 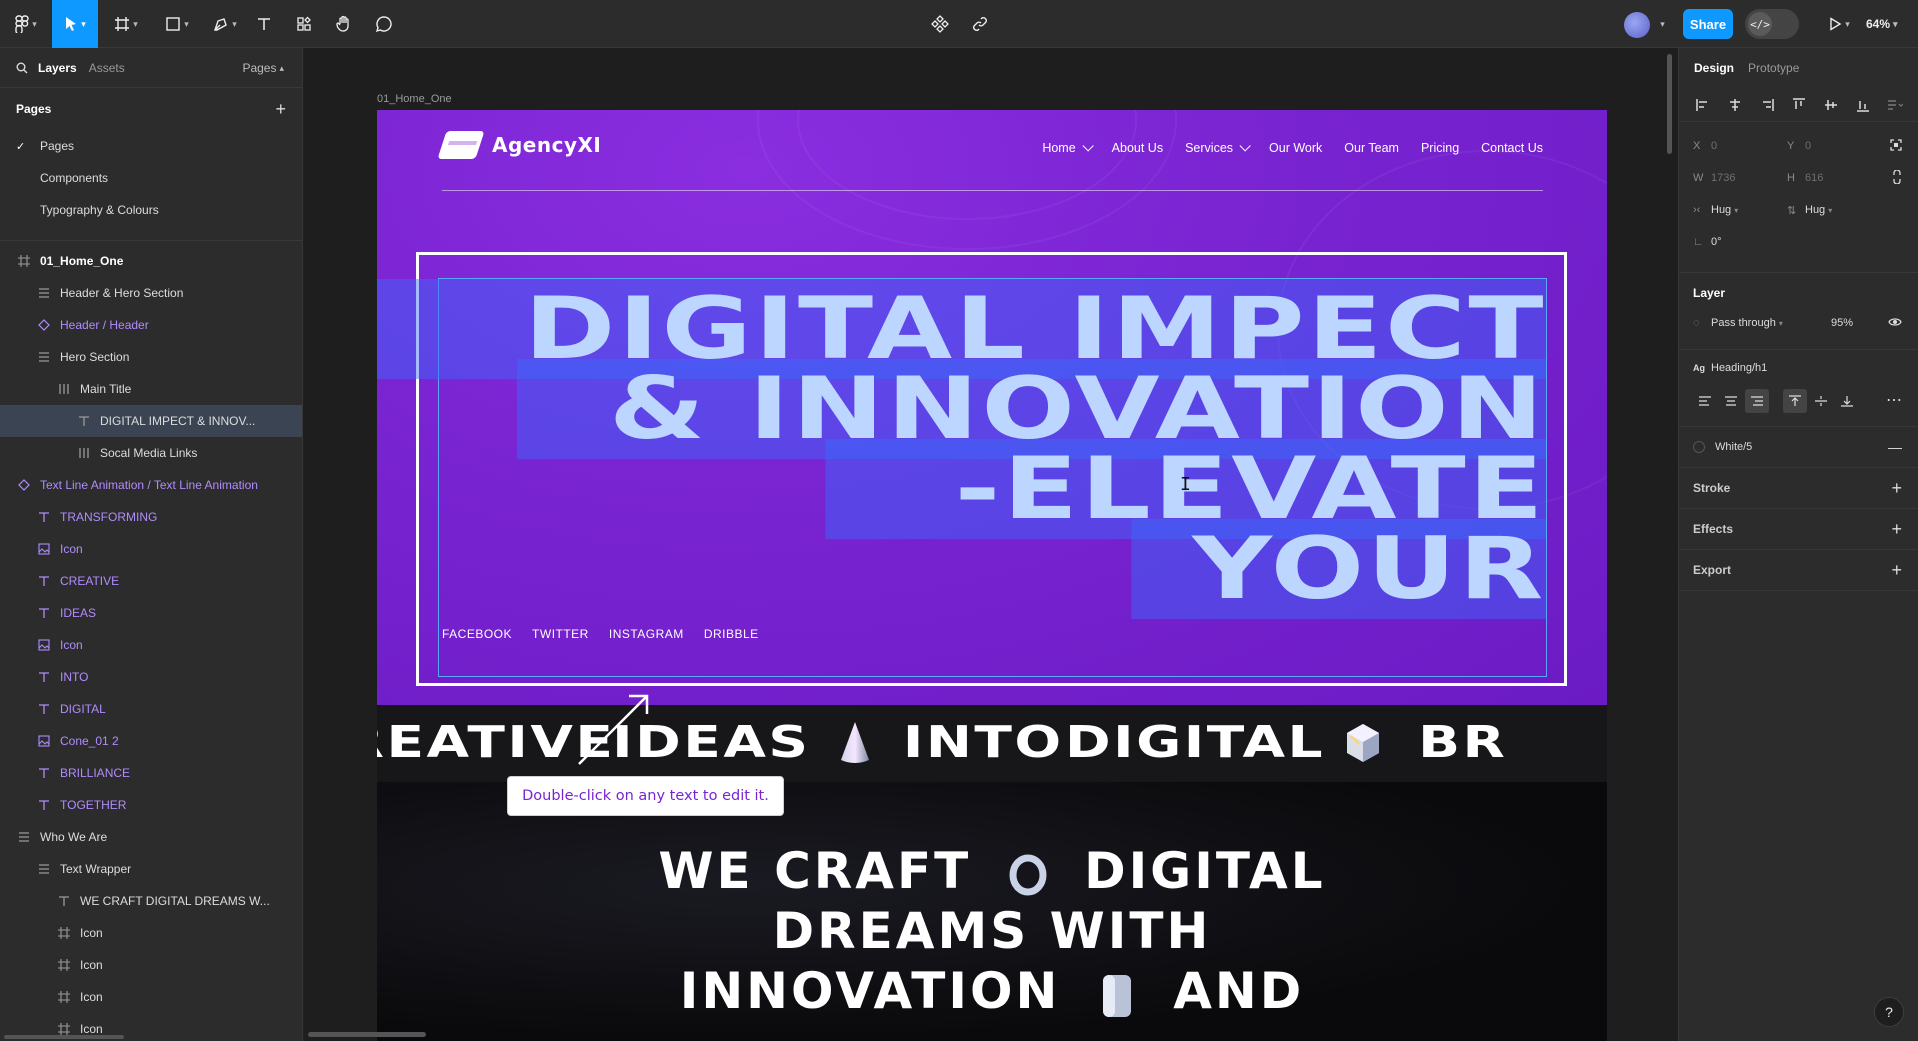 What do you see at coordinates (992, 871) in the screenshot?
I see `who-we-are-heading-line: WE CRAFT DIGITAL` at bounding box center [992, 871].